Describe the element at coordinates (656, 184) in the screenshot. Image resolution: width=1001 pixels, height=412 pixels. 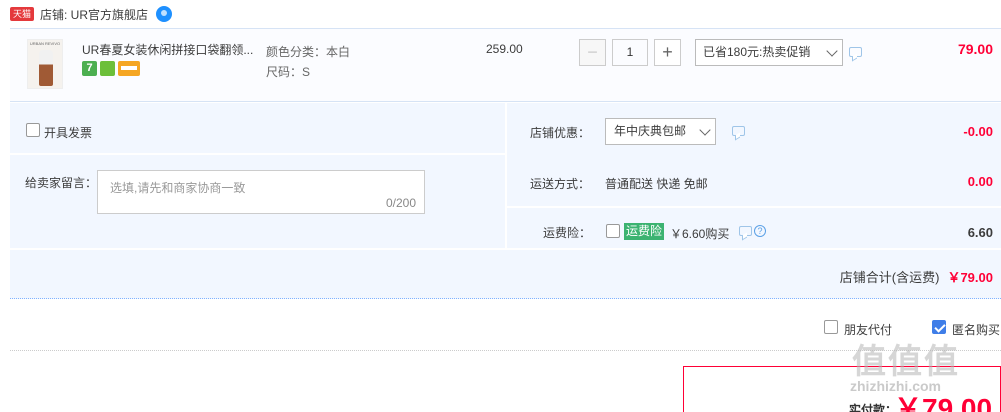
I see `shipping-method: 普通配送 快递 免邮` at that location.